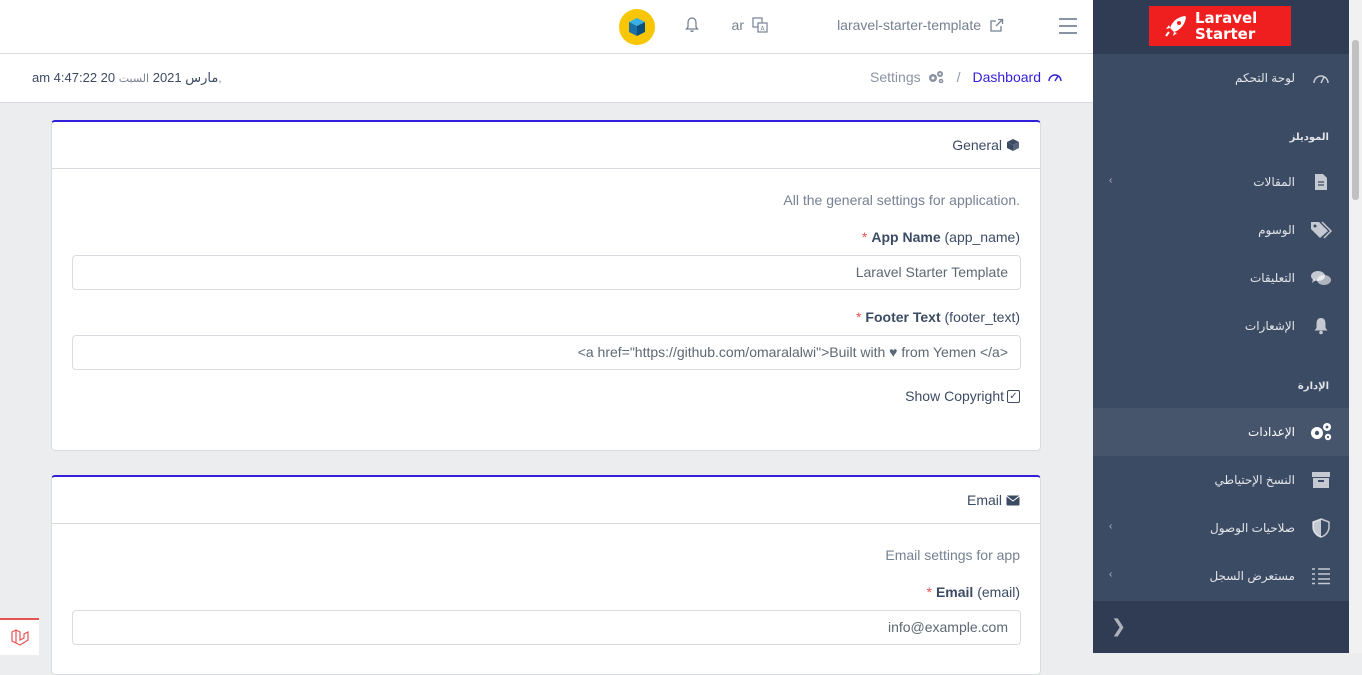 The height and width of the screenshot is (675, 1362). I want to click on content-scroll-gutter, so click(1078, 378).